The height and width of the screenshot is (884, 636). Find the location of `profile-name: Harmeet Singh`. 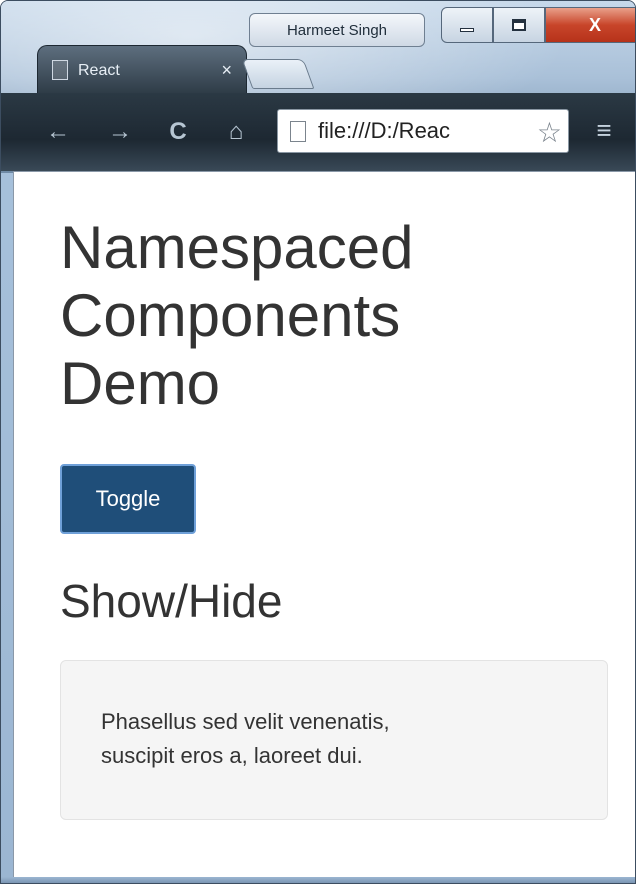

profile-name: Harmeet Singh is located at coordinates (337, 30).